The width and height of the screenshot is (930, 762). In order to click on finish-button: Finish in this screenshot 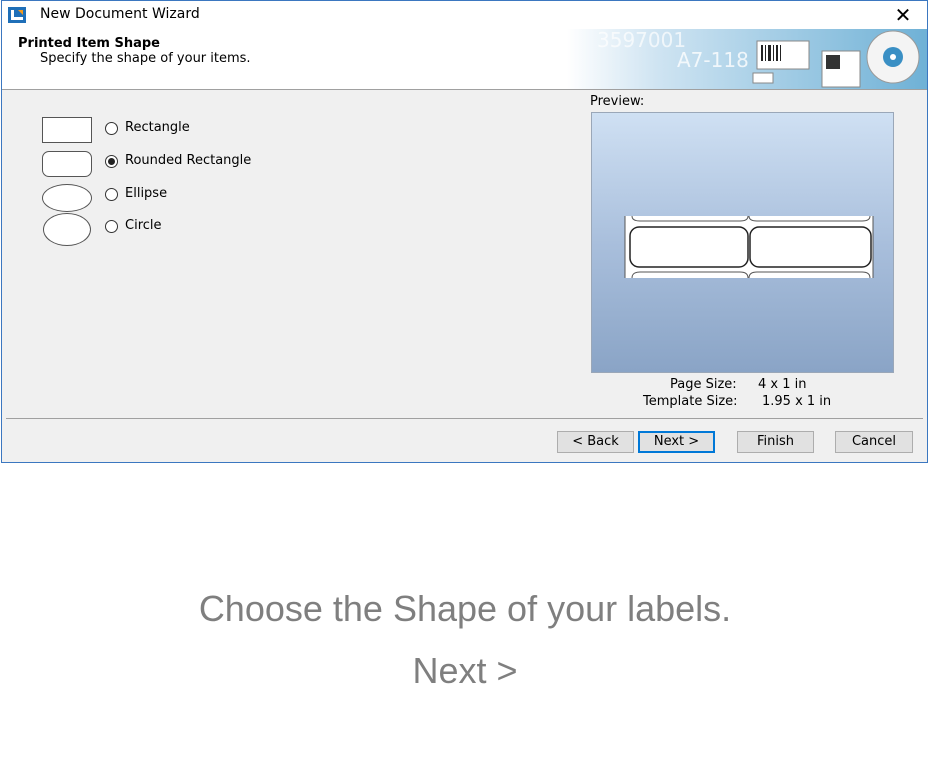, I will do `click(775, 442)`.